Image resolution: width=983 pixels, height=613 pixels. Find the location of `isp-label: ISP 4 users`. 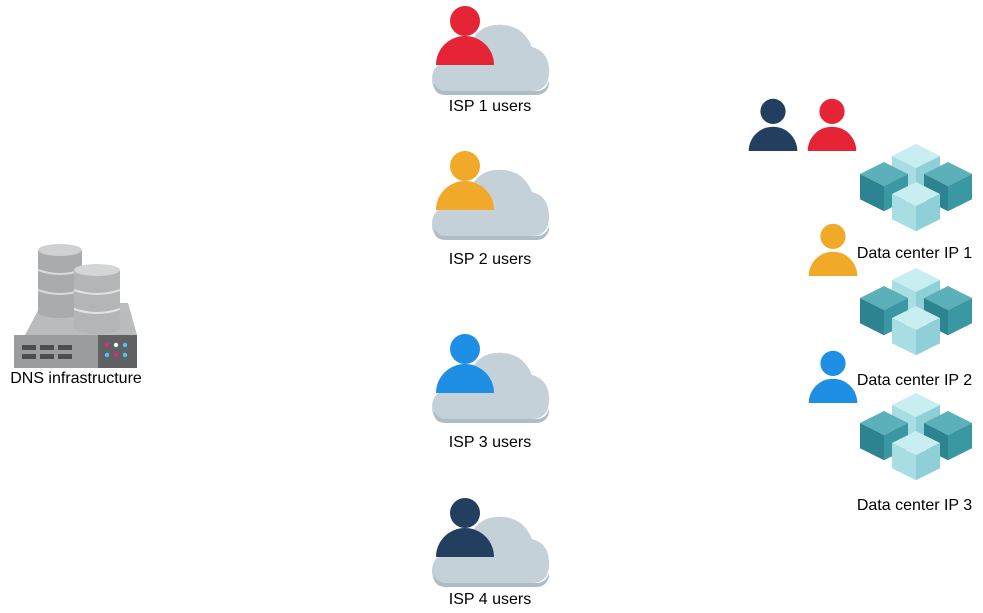

isp-label: ISP 4 users is located at coordinates (490, 599).